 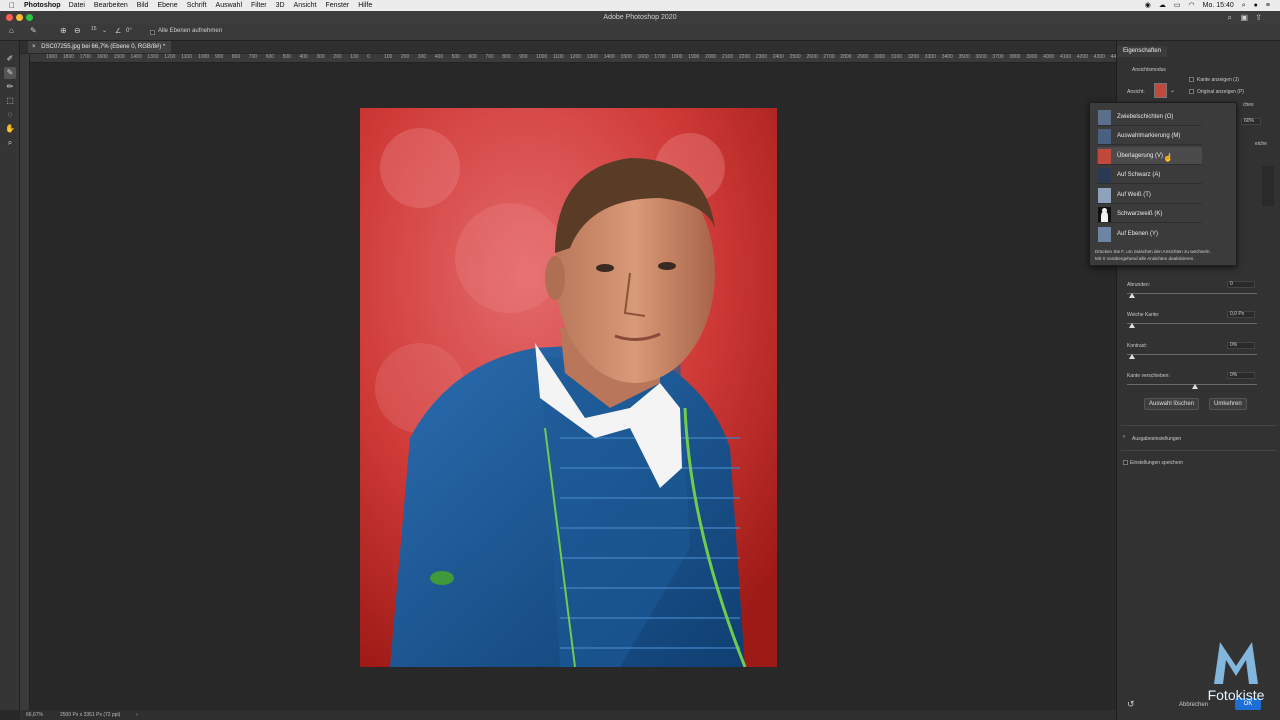 What do you see at coordinates (19, 17) in the screenshot?
I see `minimize-window-icon` at bounding box center [19, 17].